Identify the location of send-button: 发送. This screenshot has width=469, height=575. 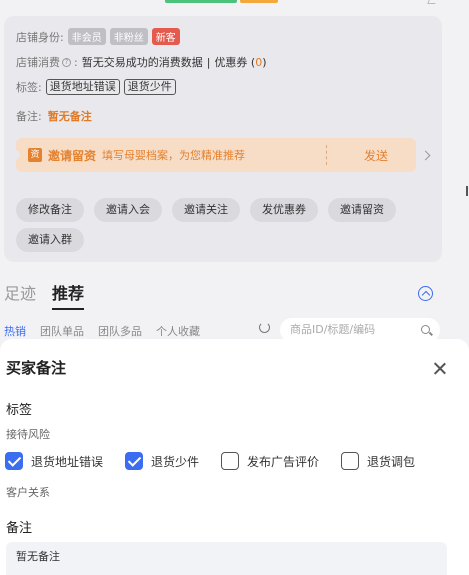
(376, 155).